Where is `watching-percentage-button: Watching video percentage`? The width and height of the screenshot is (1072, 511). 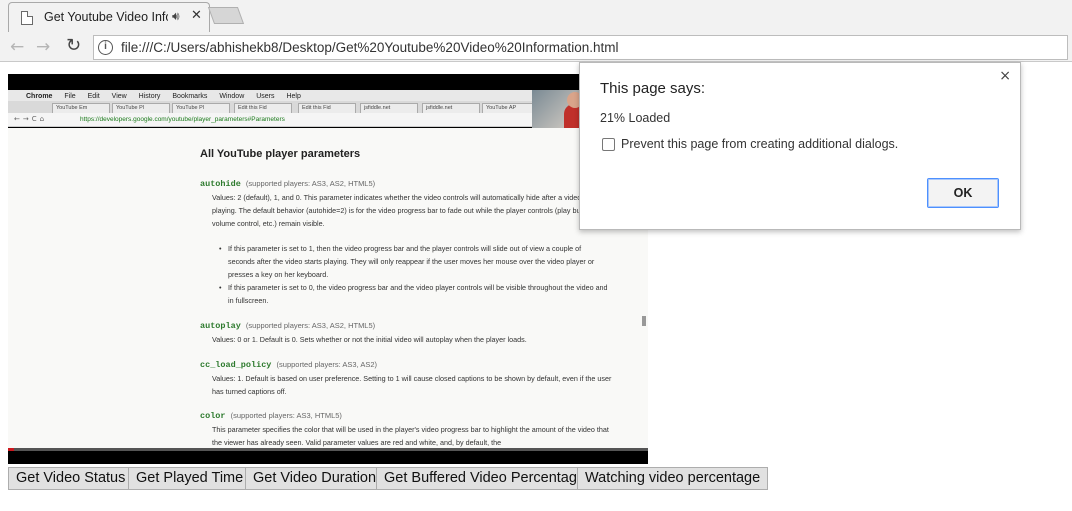 watching-percentage-button: Watching video percentage is located at coordinates (673, 478).